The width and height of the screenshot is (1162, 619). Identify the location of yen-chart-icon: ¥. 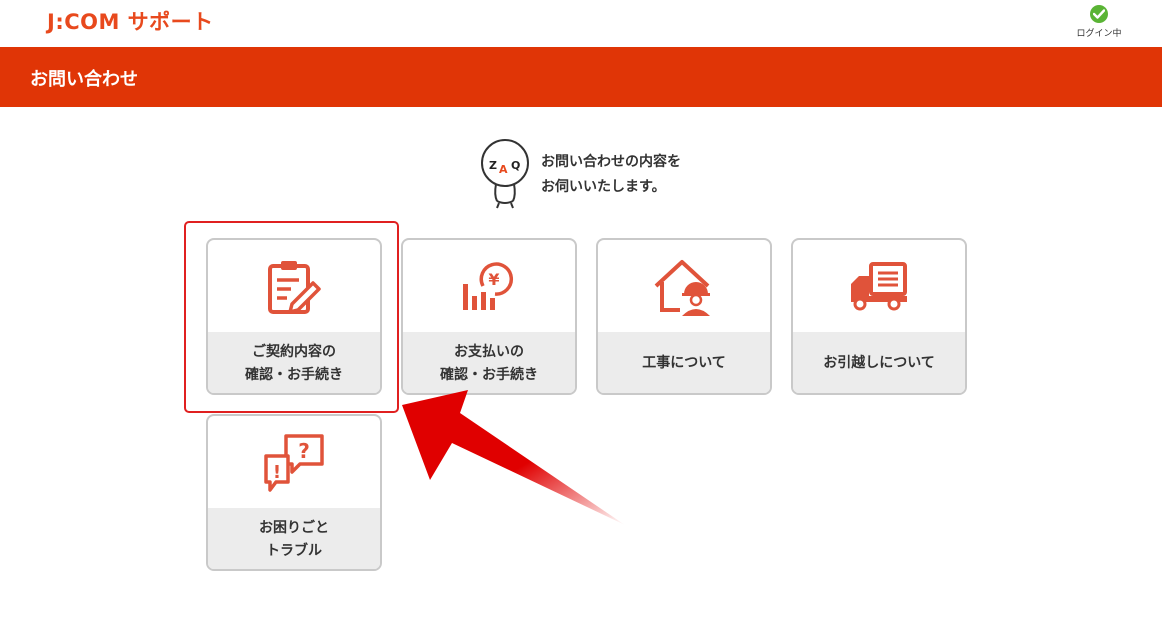
(488, 286).